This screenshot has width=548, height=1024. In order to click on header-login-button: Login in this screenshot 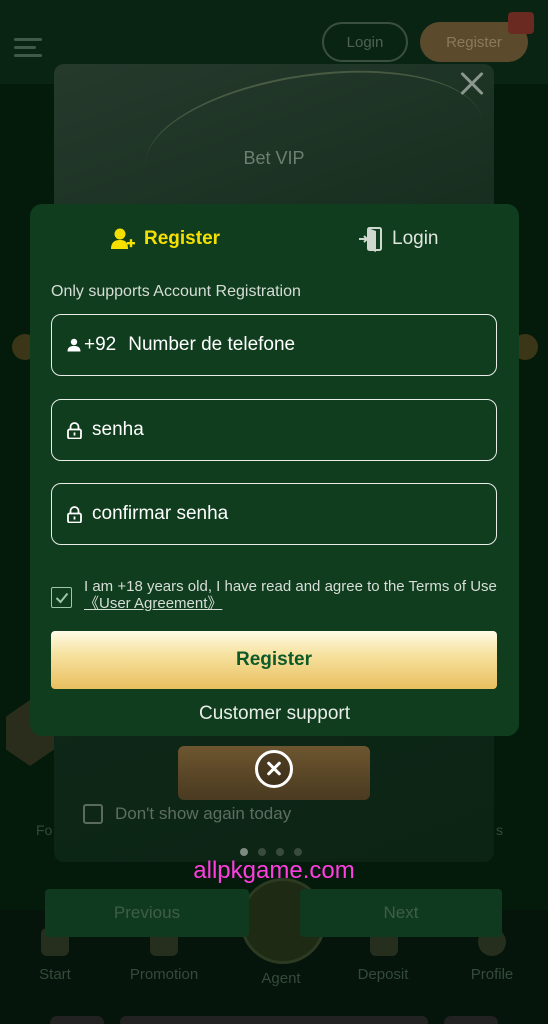, I will do `click(365, 42)`.